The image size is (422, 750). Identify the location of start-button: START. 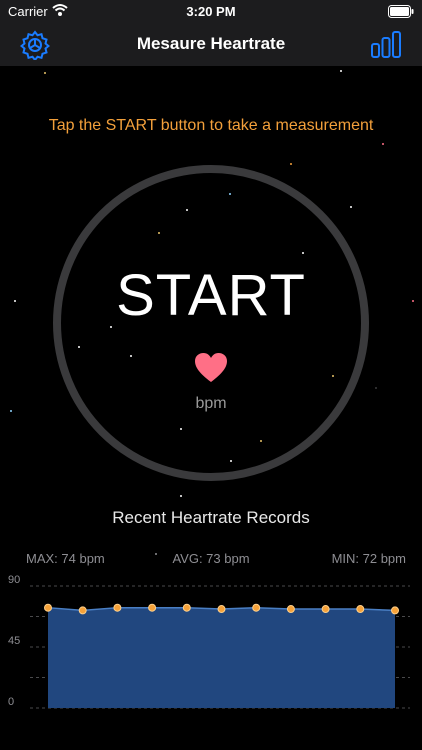
(211, 295).